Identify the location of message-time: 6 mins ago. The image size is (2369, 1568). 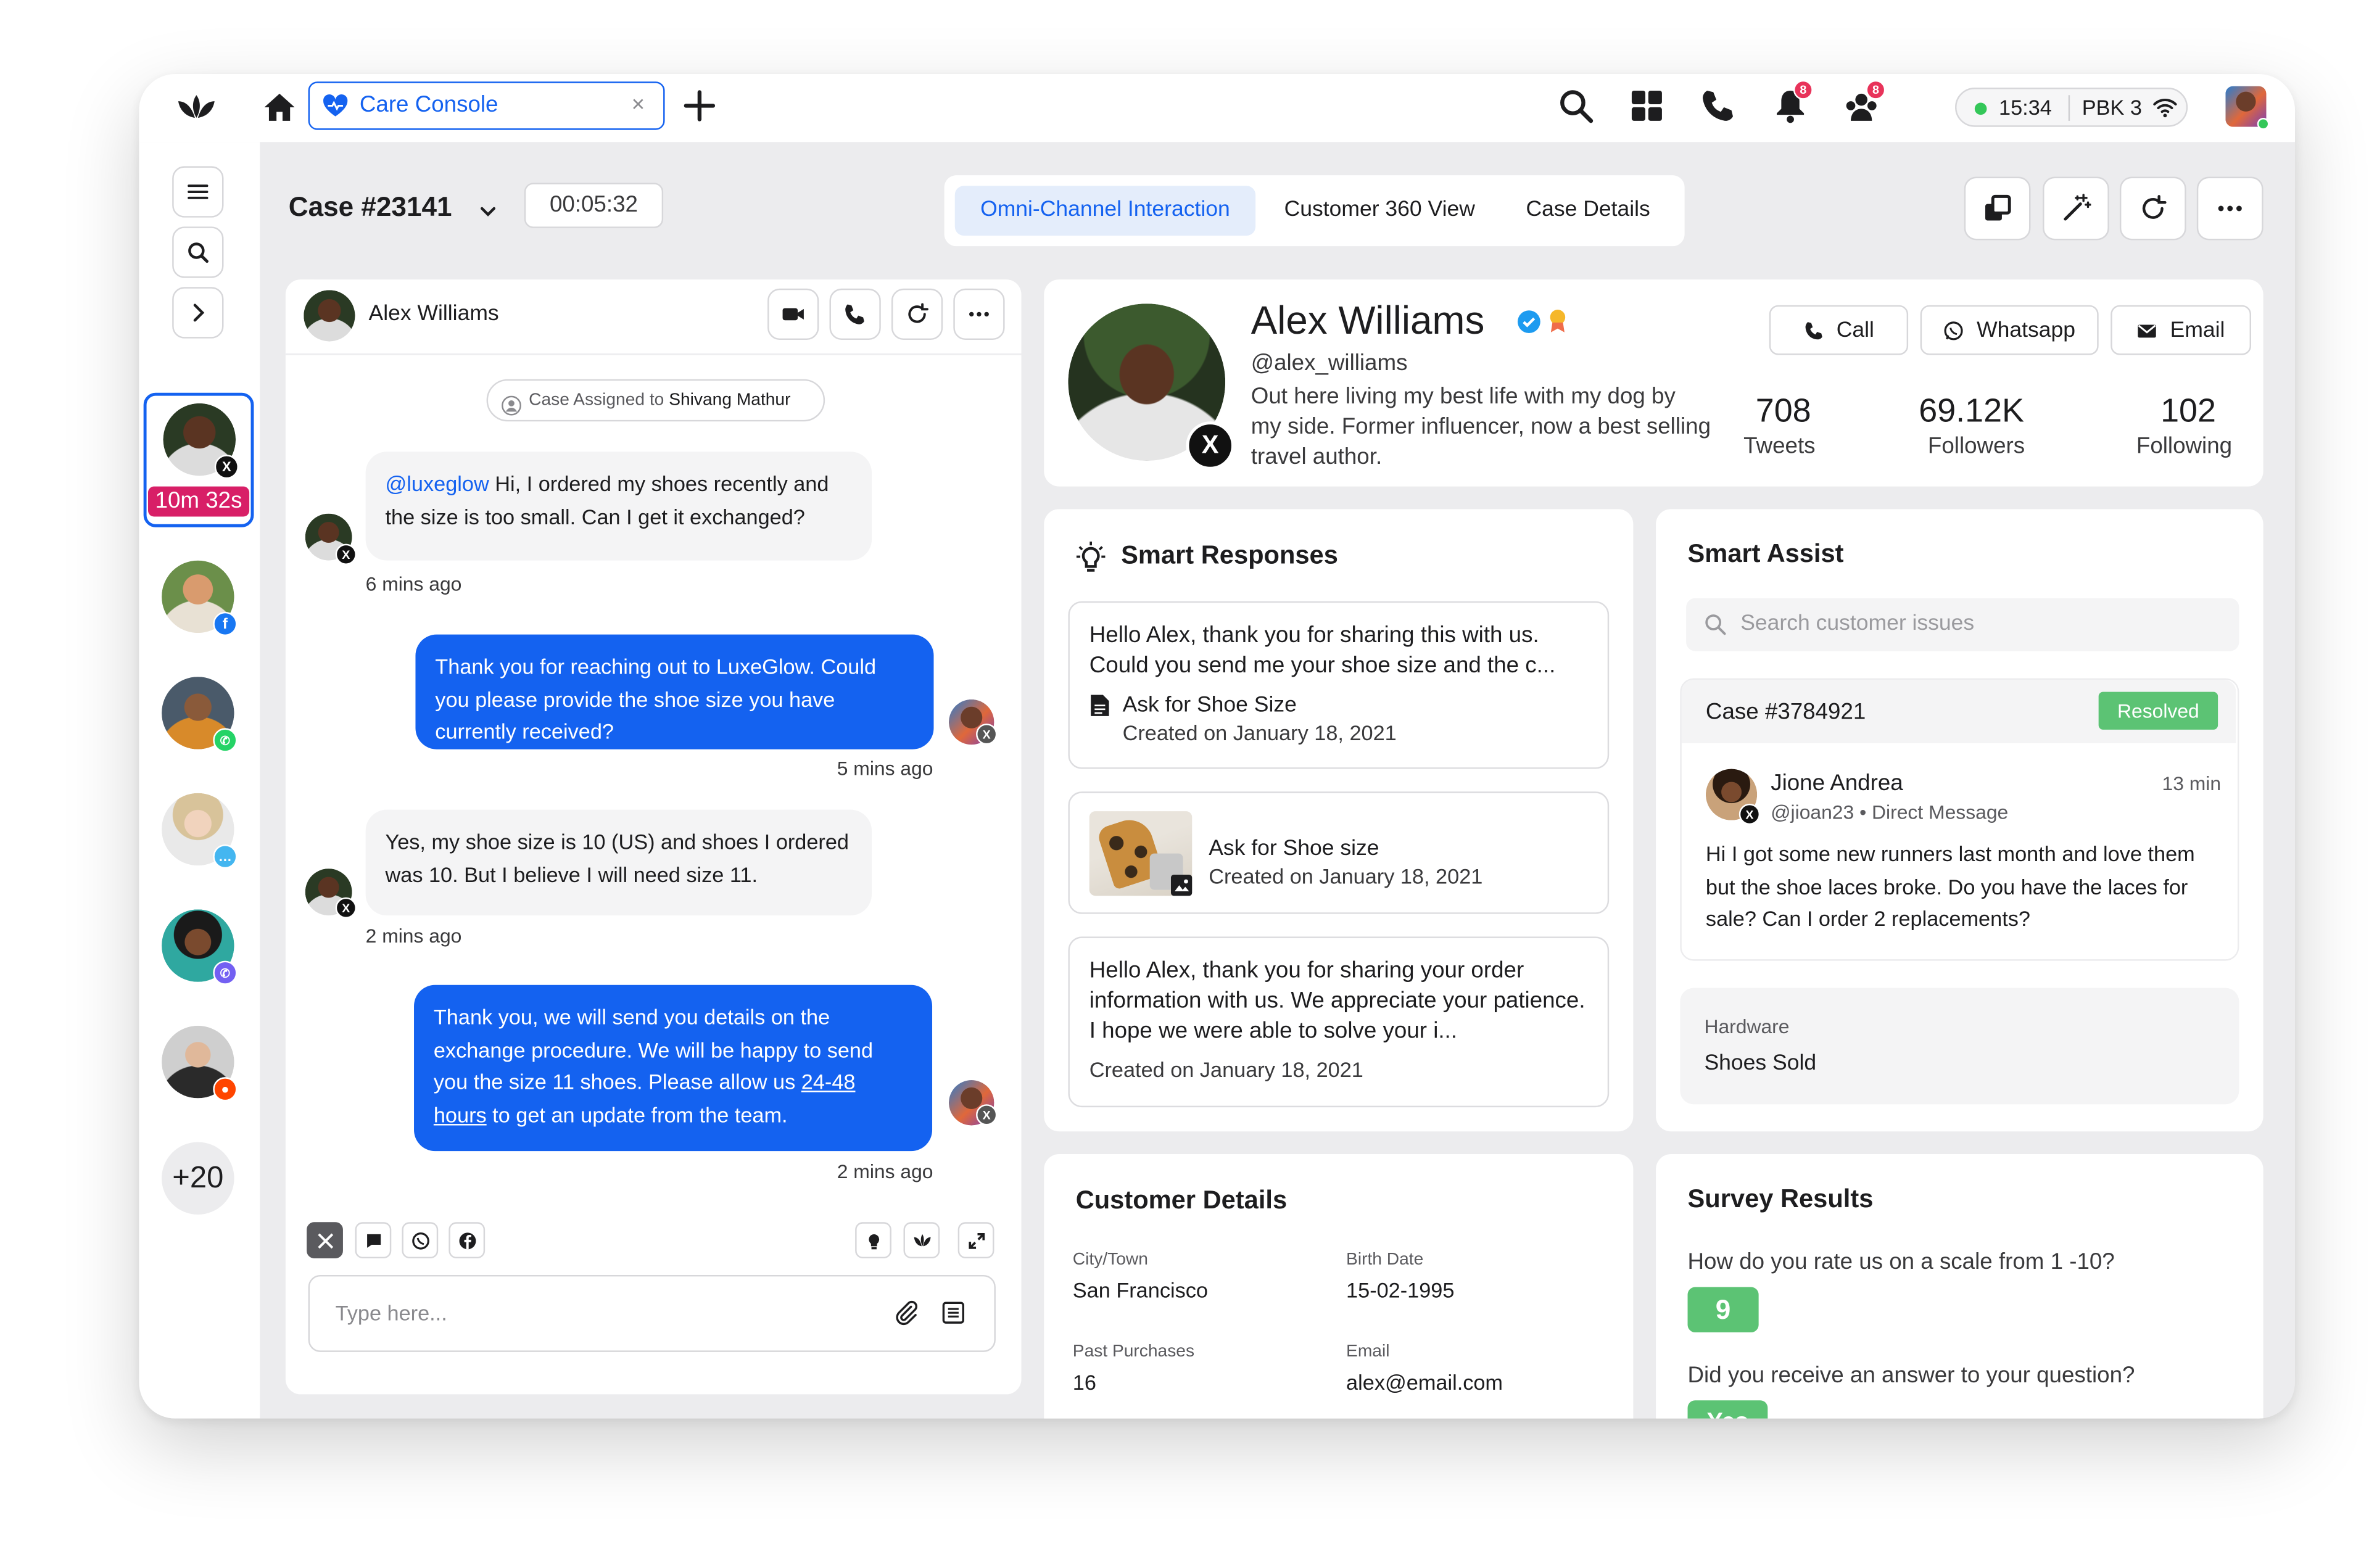
(413, 583).